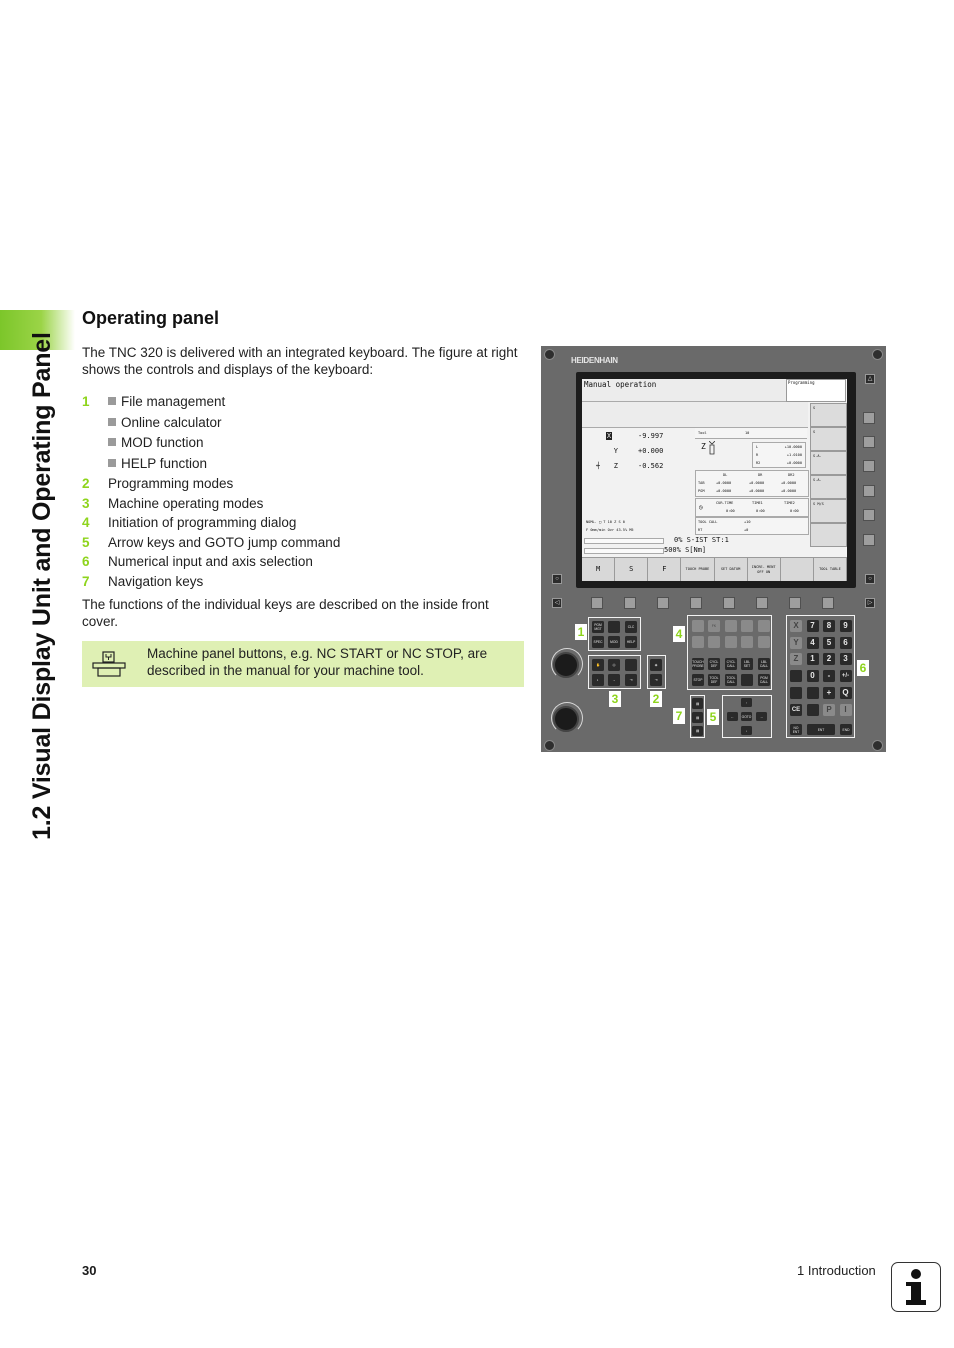 The image size is (954, 1348). What do you see at coordinates (764, 569) in the screenshot?
I see `softkey-increment: INCRE- MENT OFF ON` at bounding box center [764, 569].